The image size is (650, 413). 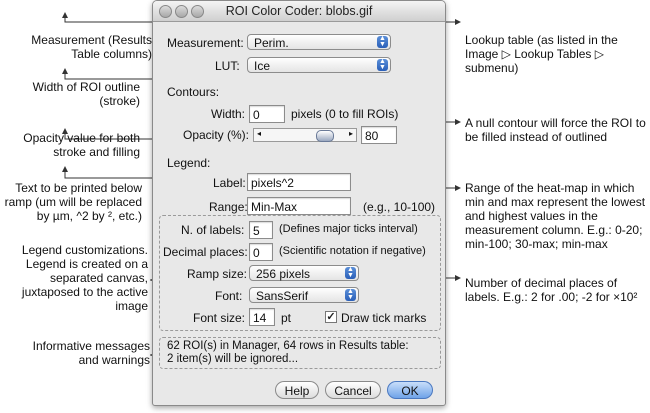 I want to click on measurement-value: Perim., so click(x=271, y=43).